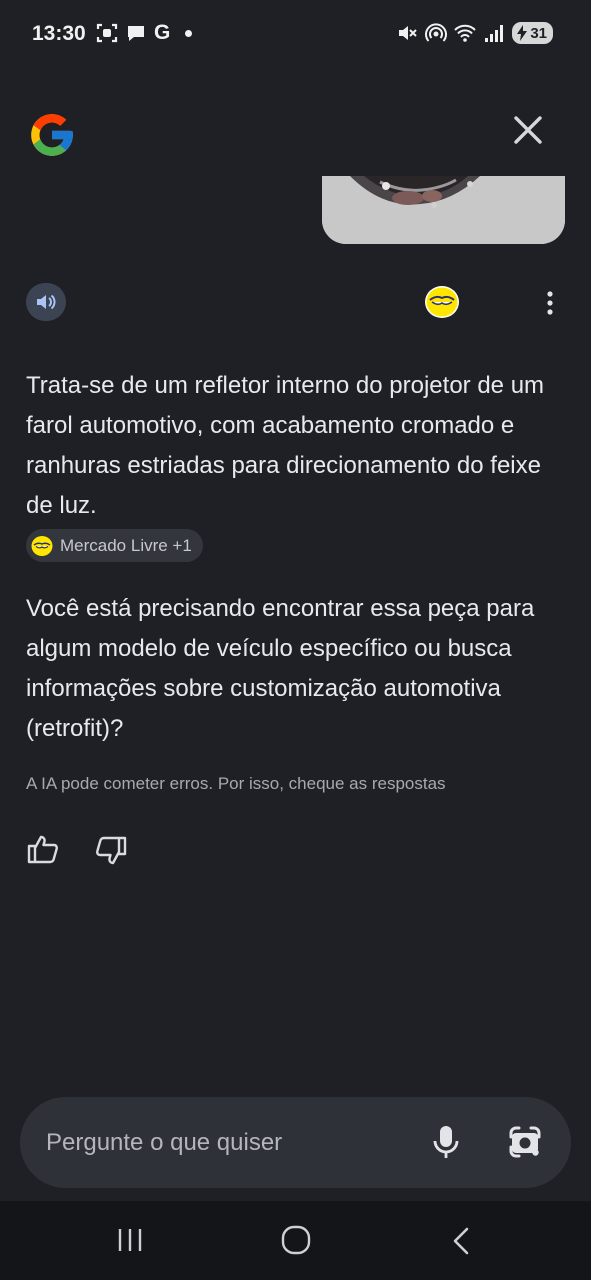 Image resolution: width=591 pixels, height=1280 pixels. What do you see at coordinates (52, 135) in the screenshot?
I see `google-g-icon` at bounding box center [52, 135].